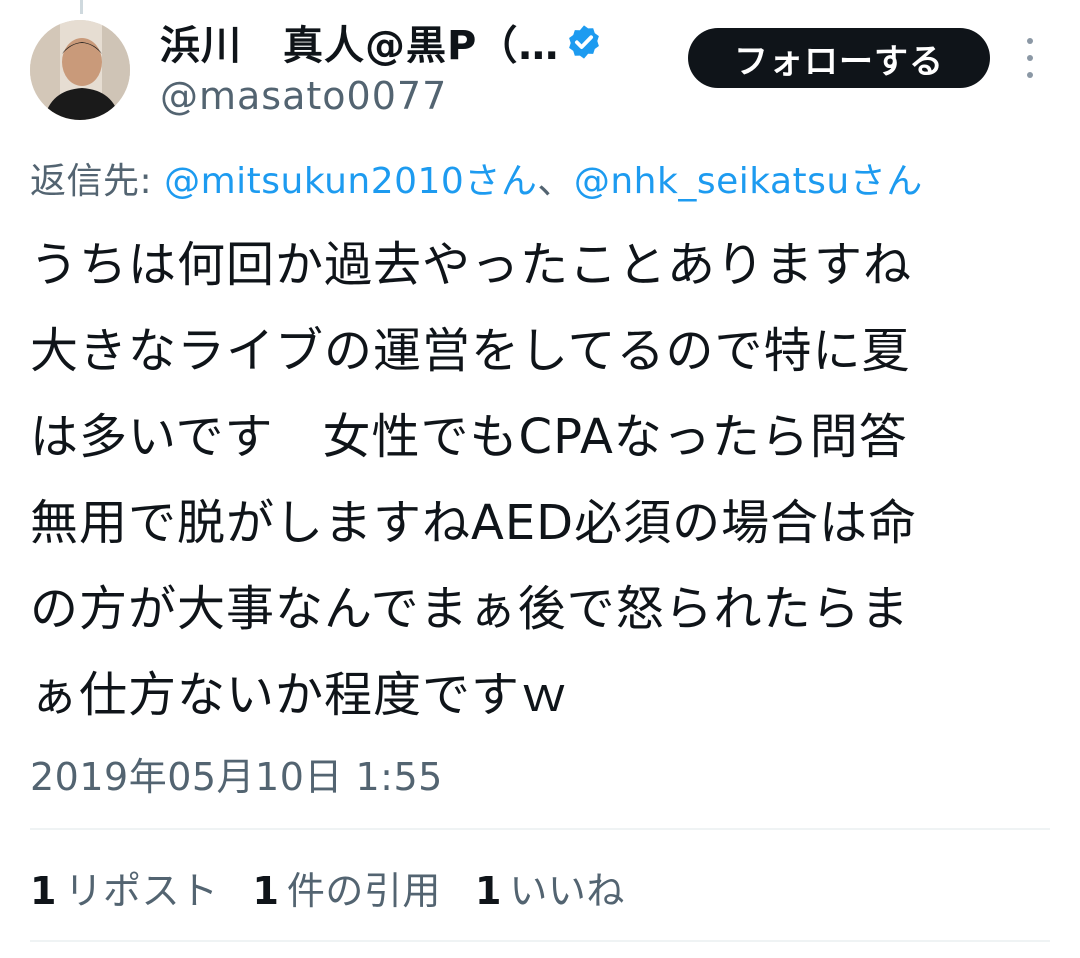 This screenshot has width=1080, height=958. I want to click on tweet-author: 浜川 真人@黒P（… @masato0077, so click(410, 66).